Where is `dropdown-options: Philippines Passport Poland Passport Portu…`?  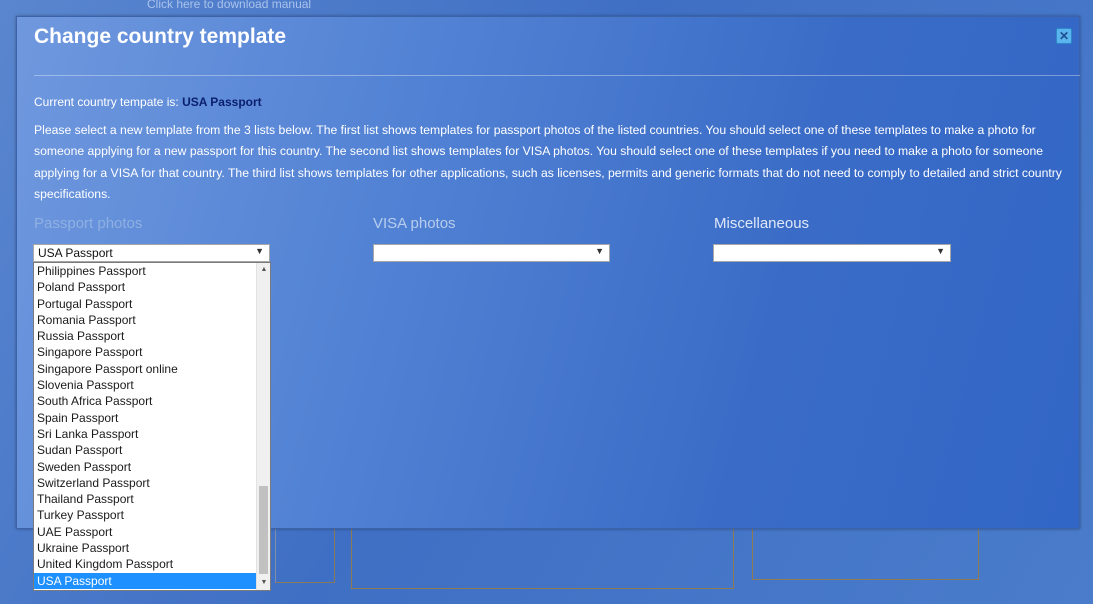
dropdown-options: Philippines Passport Poland Passport Portu… is located at coordinates (145, 426).